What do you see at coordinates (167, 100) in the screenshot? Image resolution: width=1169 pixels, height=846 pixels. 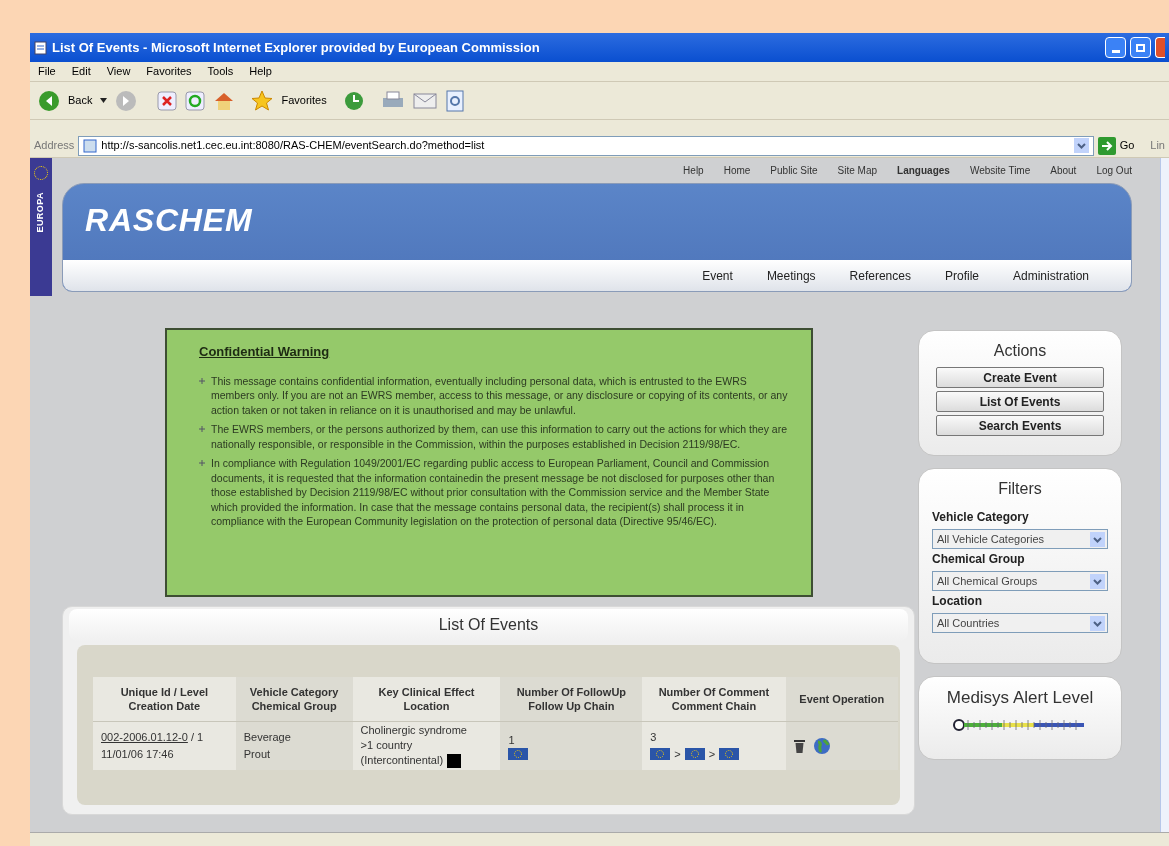 I see `stop-icon` at bounding box center [167, 100].